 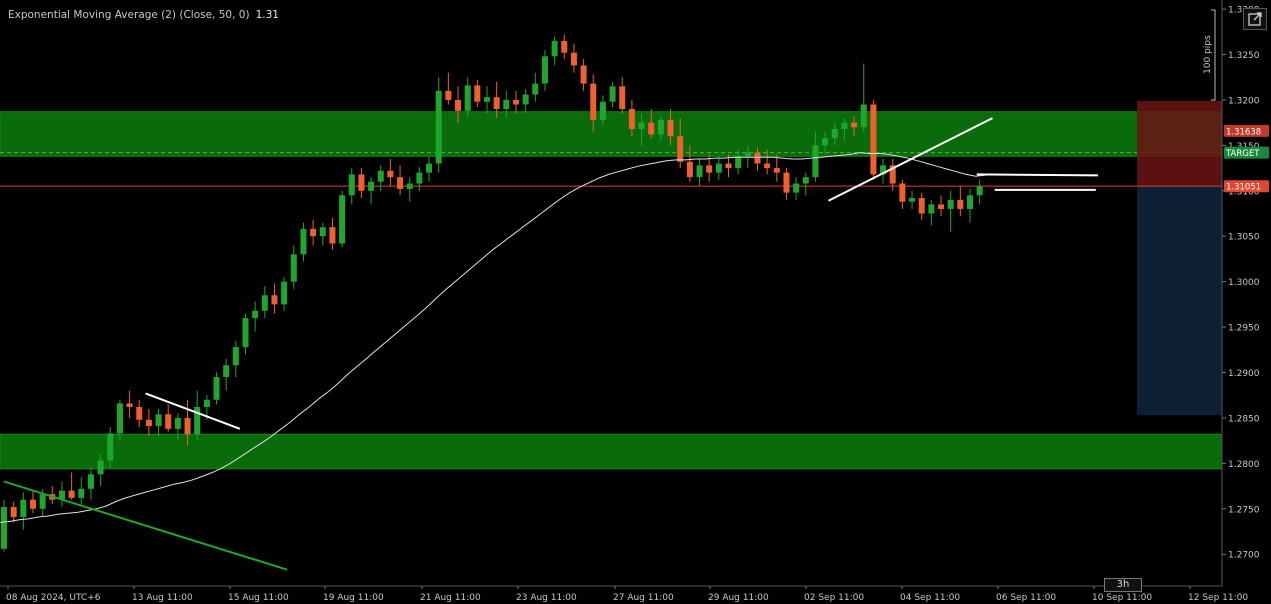 I want to click on x-tick-label: 19 Aug 11:00, so click(x=353, y=598).